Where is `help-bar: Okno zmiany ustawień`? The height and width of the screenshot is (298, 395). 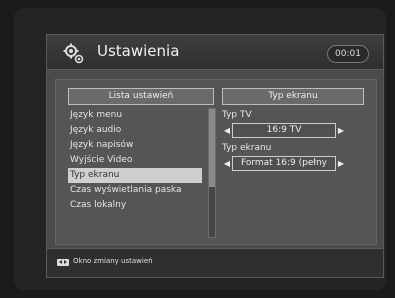
help-bar: Okno zmiany ustawień is located at coordinates (215, 262).